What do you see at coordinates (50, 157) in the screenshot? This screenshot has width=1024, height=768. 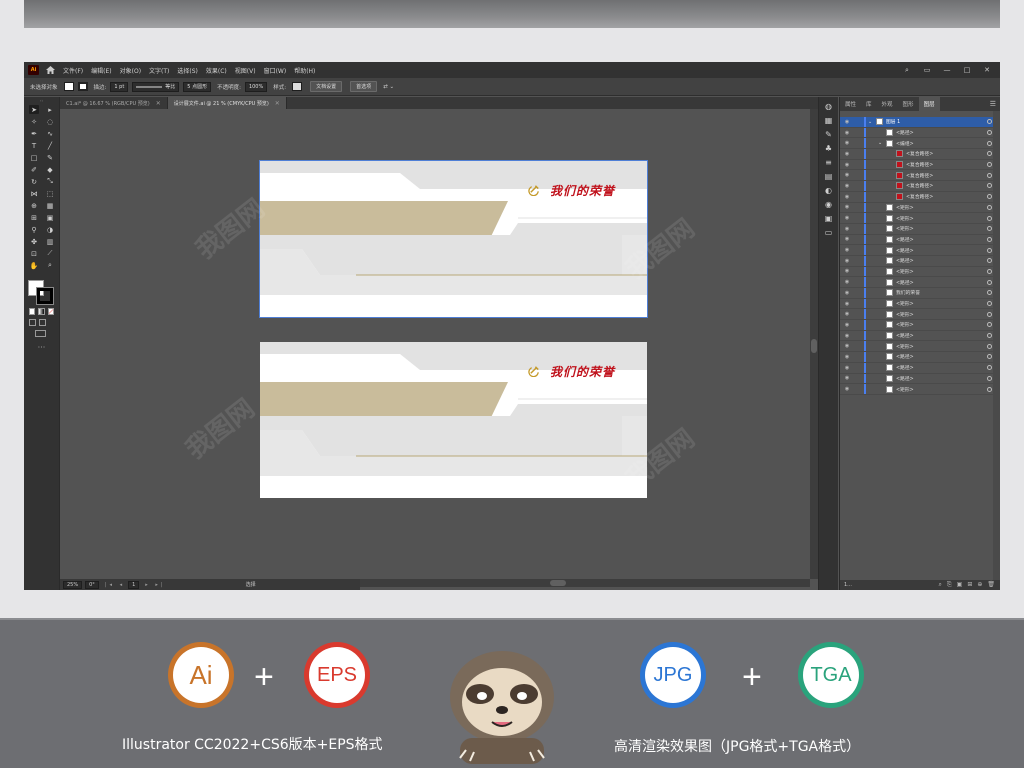 I see `paintbrush-tool-icon: ✎` at bounding box center [50, 157].